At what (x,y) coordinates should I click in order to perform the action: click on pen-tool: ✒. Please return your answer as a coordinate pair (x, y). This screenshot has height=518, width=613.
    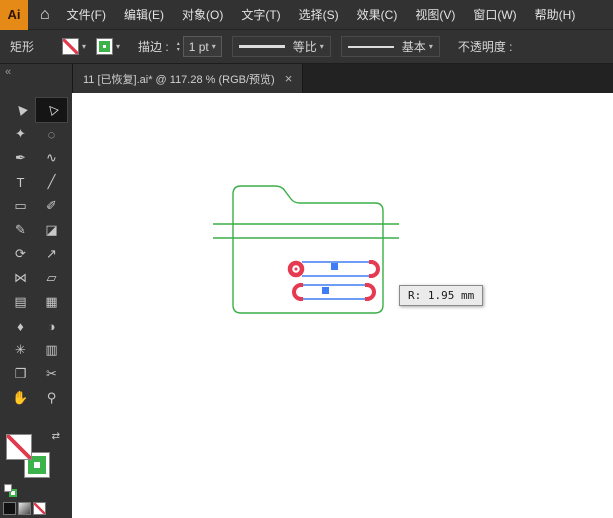
    Looking at the image, I should click on (20, 158).